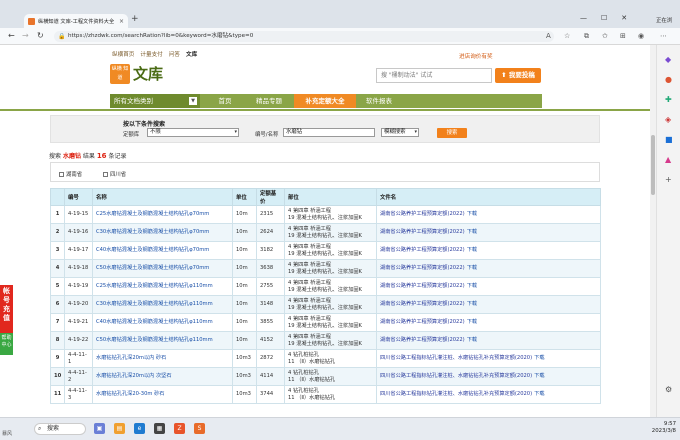 Image resolution: width=680 pixels, height=440 pixels. What do you see at coordinates (120, 73) in the screenshot?
I see `logo-badge: 纵横 知道` at bounding box center [120, 73].